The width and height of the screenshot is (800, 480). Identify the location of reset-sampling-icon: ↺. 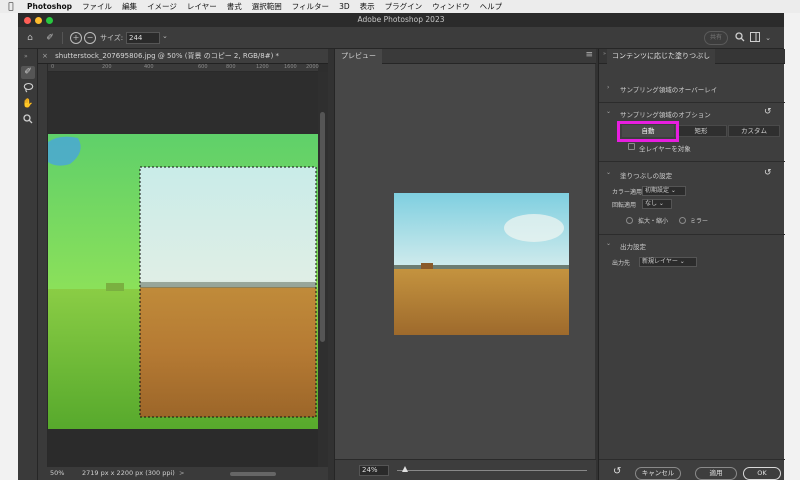
(768, 112).